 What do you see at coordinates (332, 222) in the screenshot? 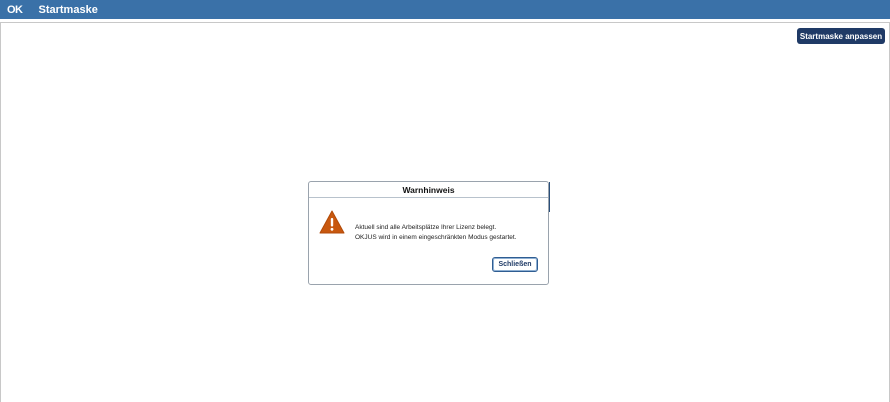
I see `warning-triangle-icon` at bounding box center [332, 222].